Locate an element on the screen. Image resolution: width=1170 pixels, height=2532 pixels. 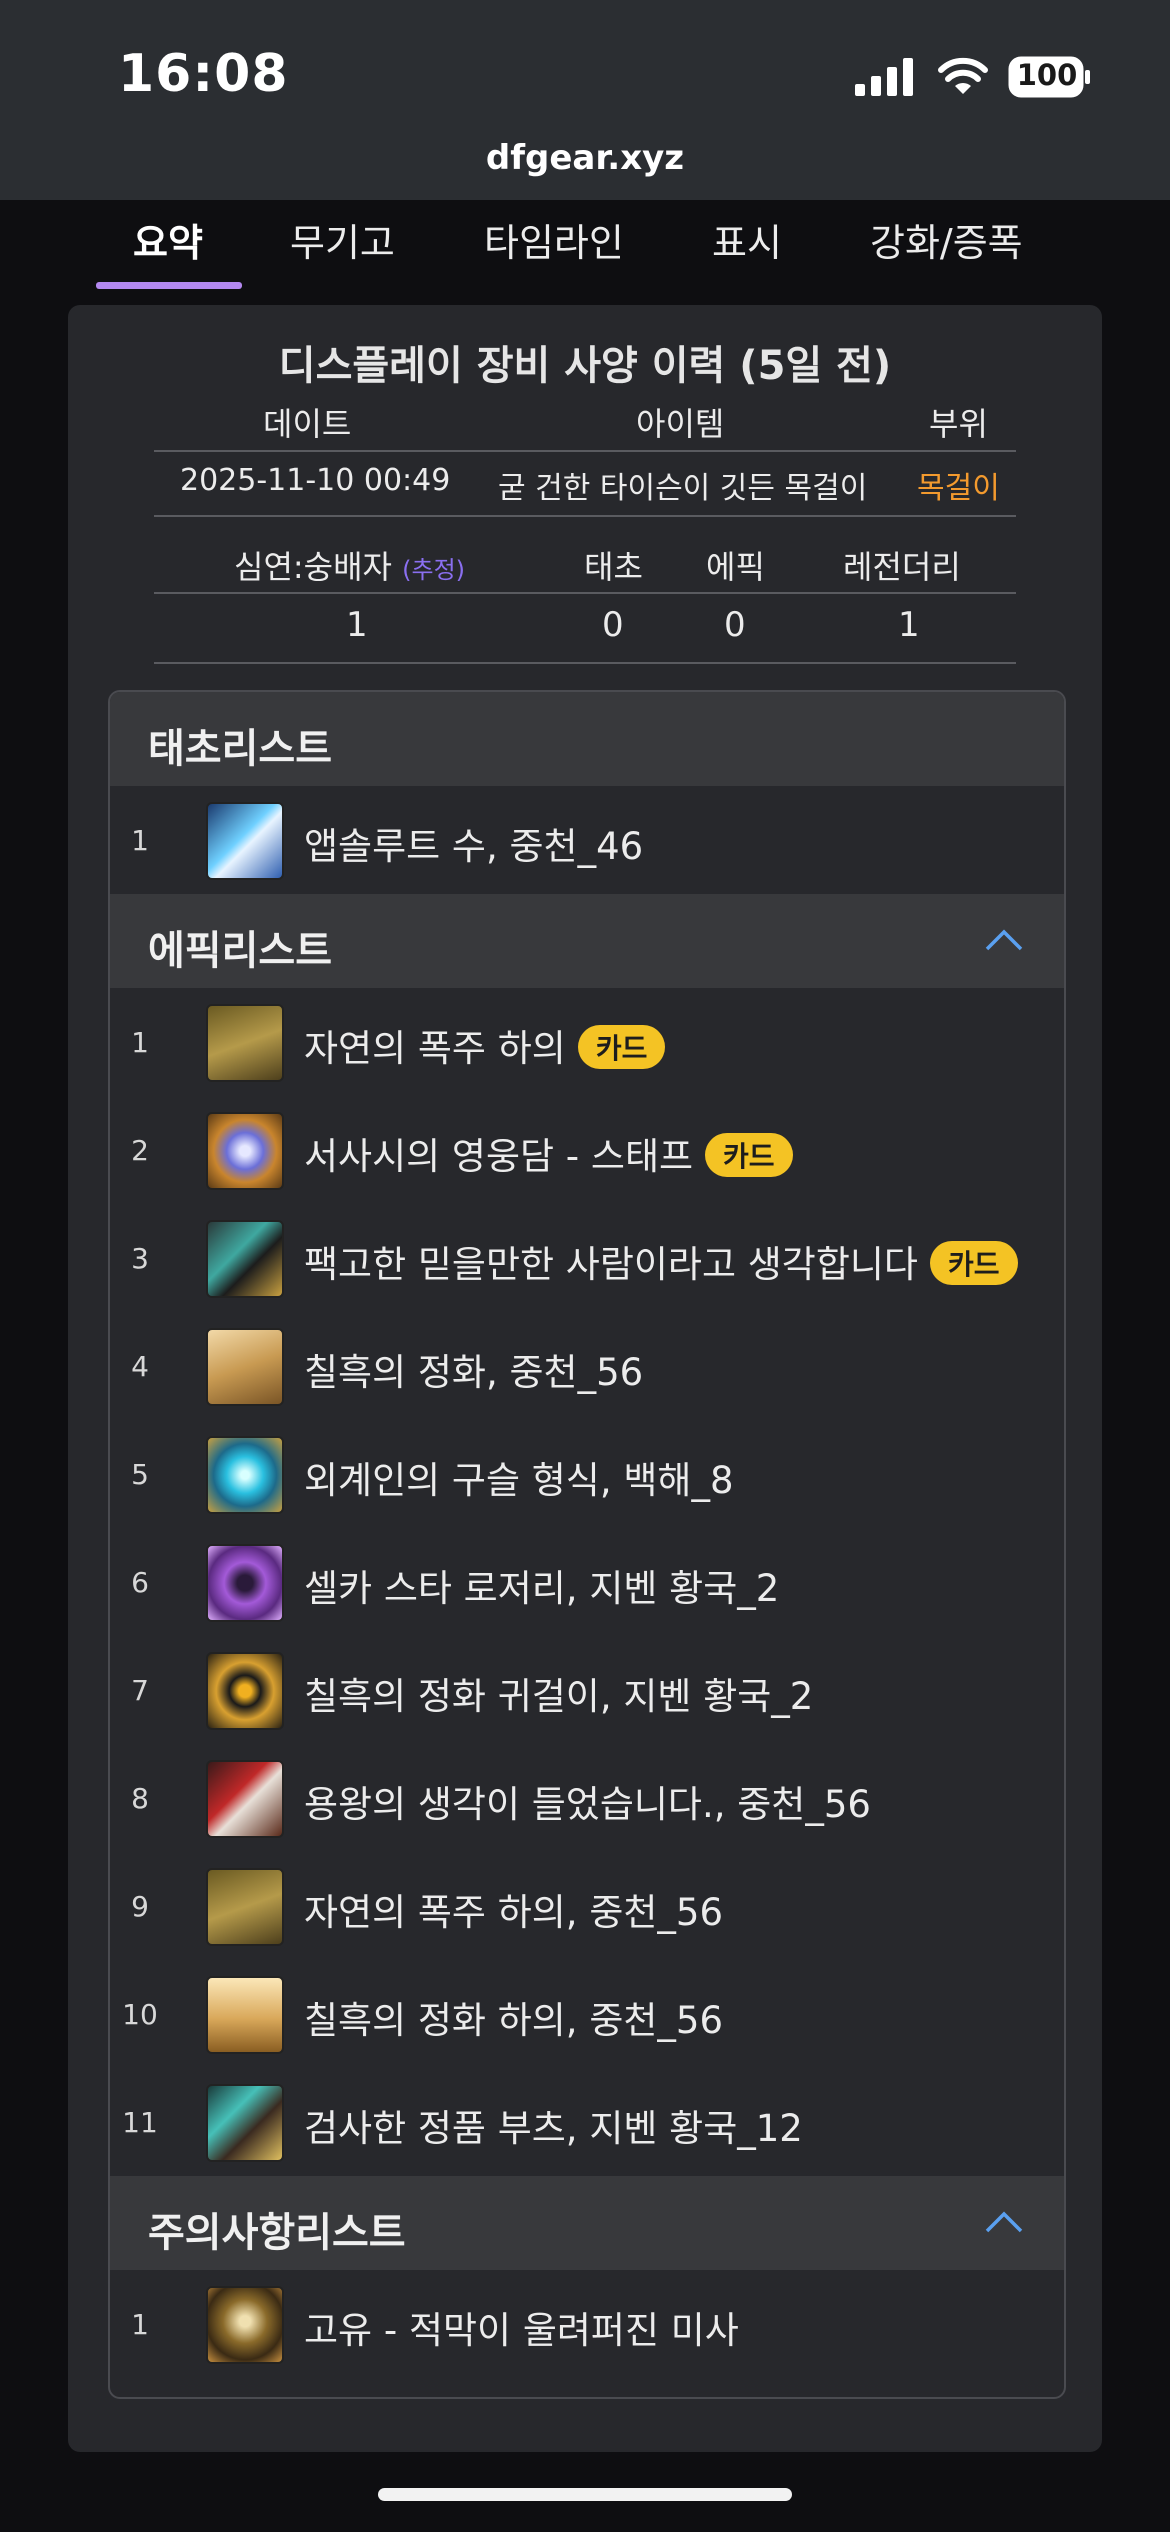
list-item: 10 칠흑의 정화 하의, 중천_56 is located at coordinates (587, 2015).